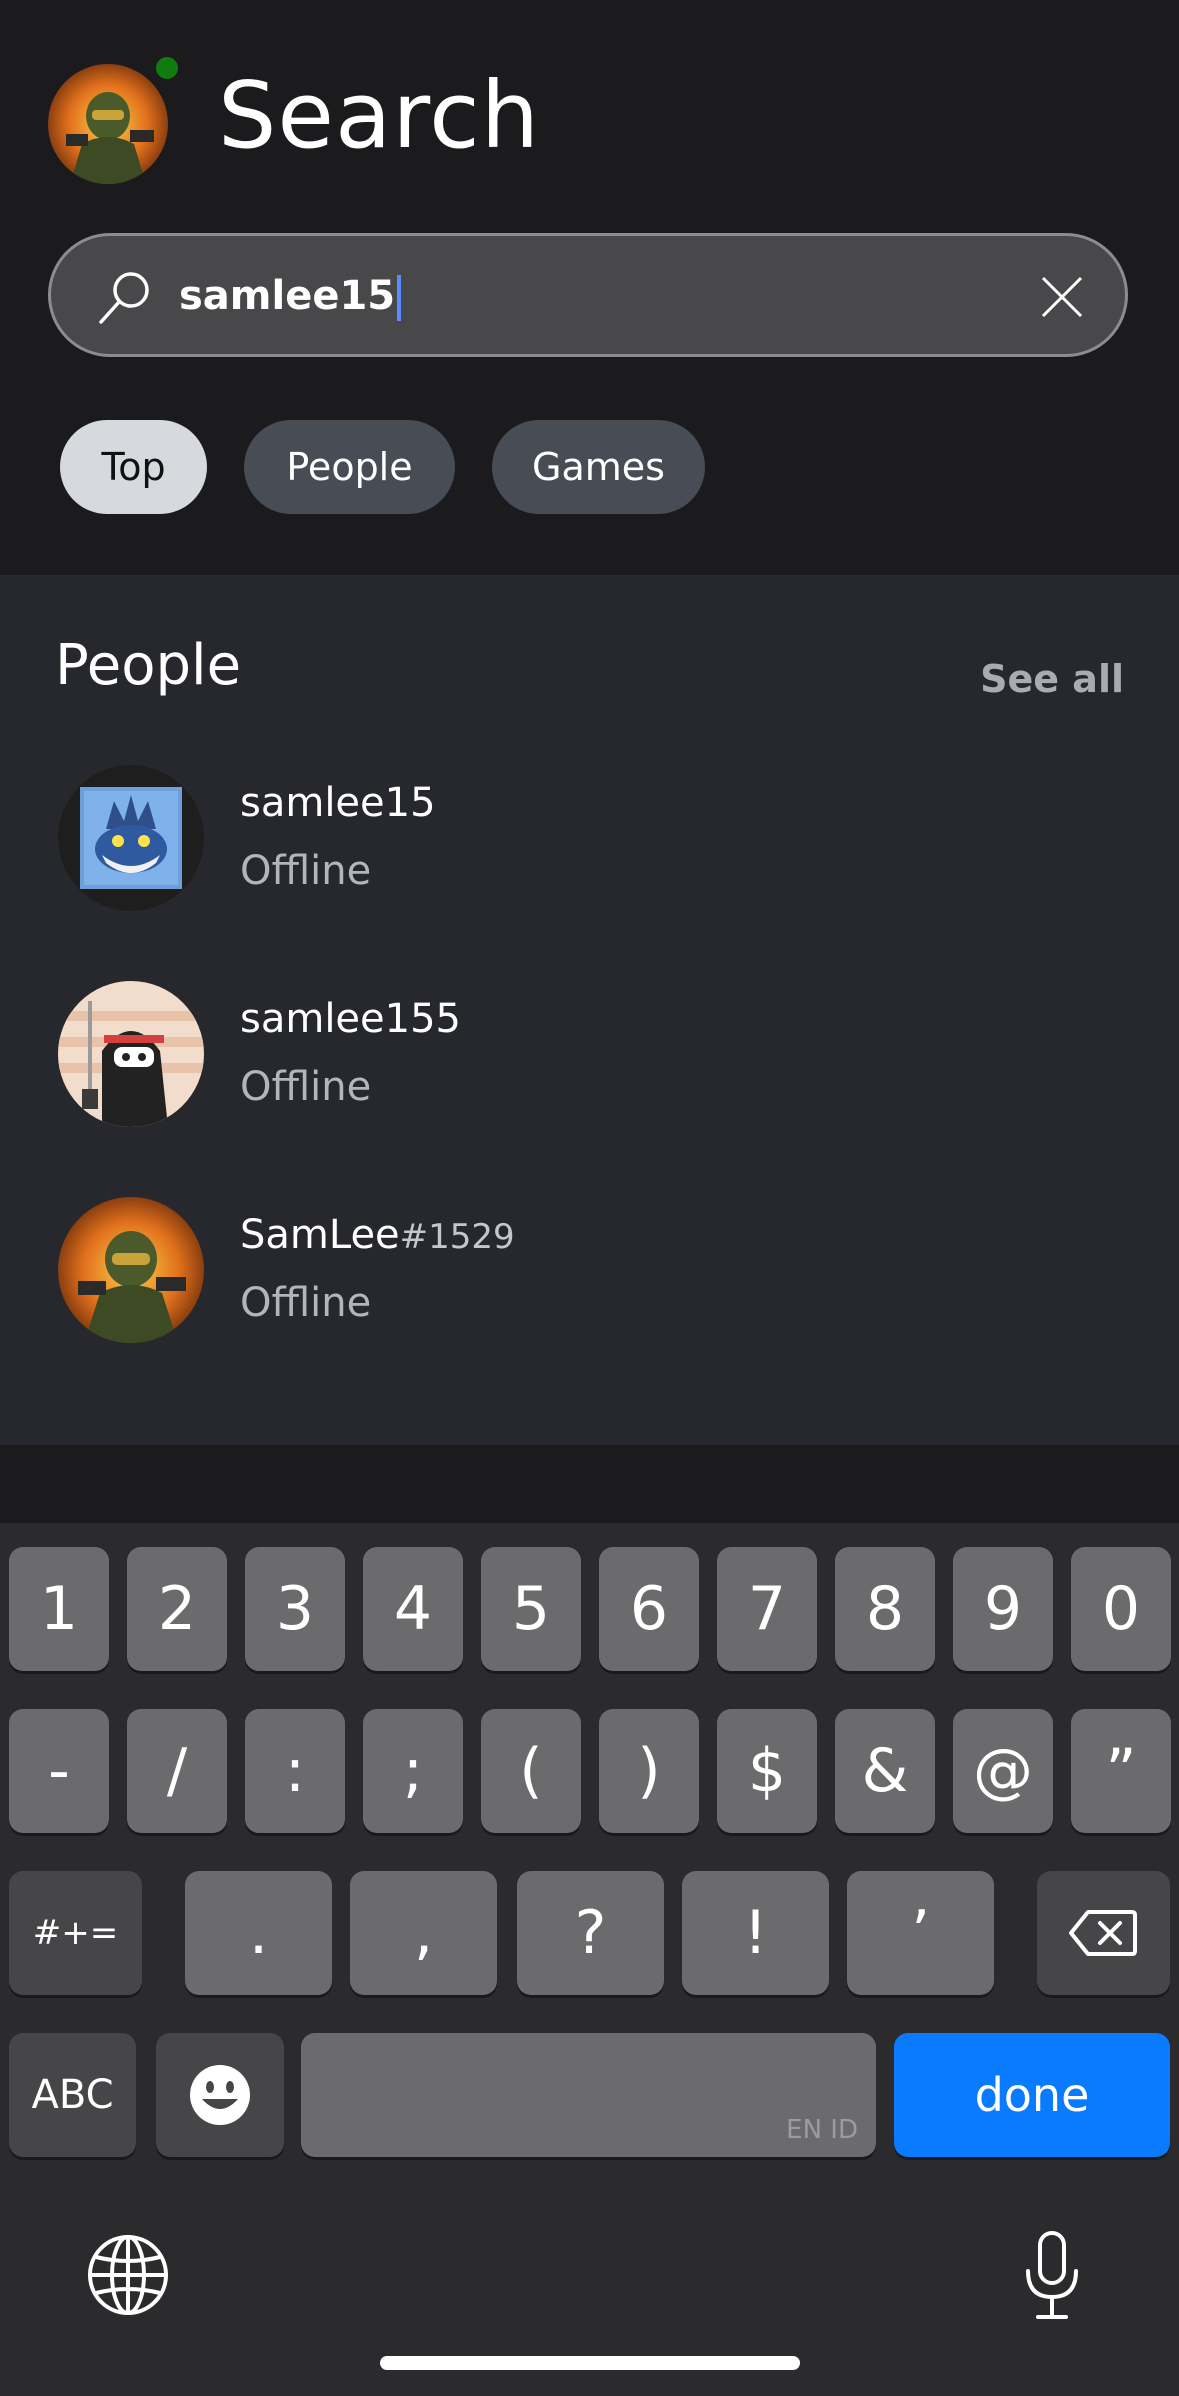 Image resolution: width=1179 pixels, height=2396 pixels. Describe the element at coordinates (59, 1609) in the screenshot. I see `key-1: 1` at that location.